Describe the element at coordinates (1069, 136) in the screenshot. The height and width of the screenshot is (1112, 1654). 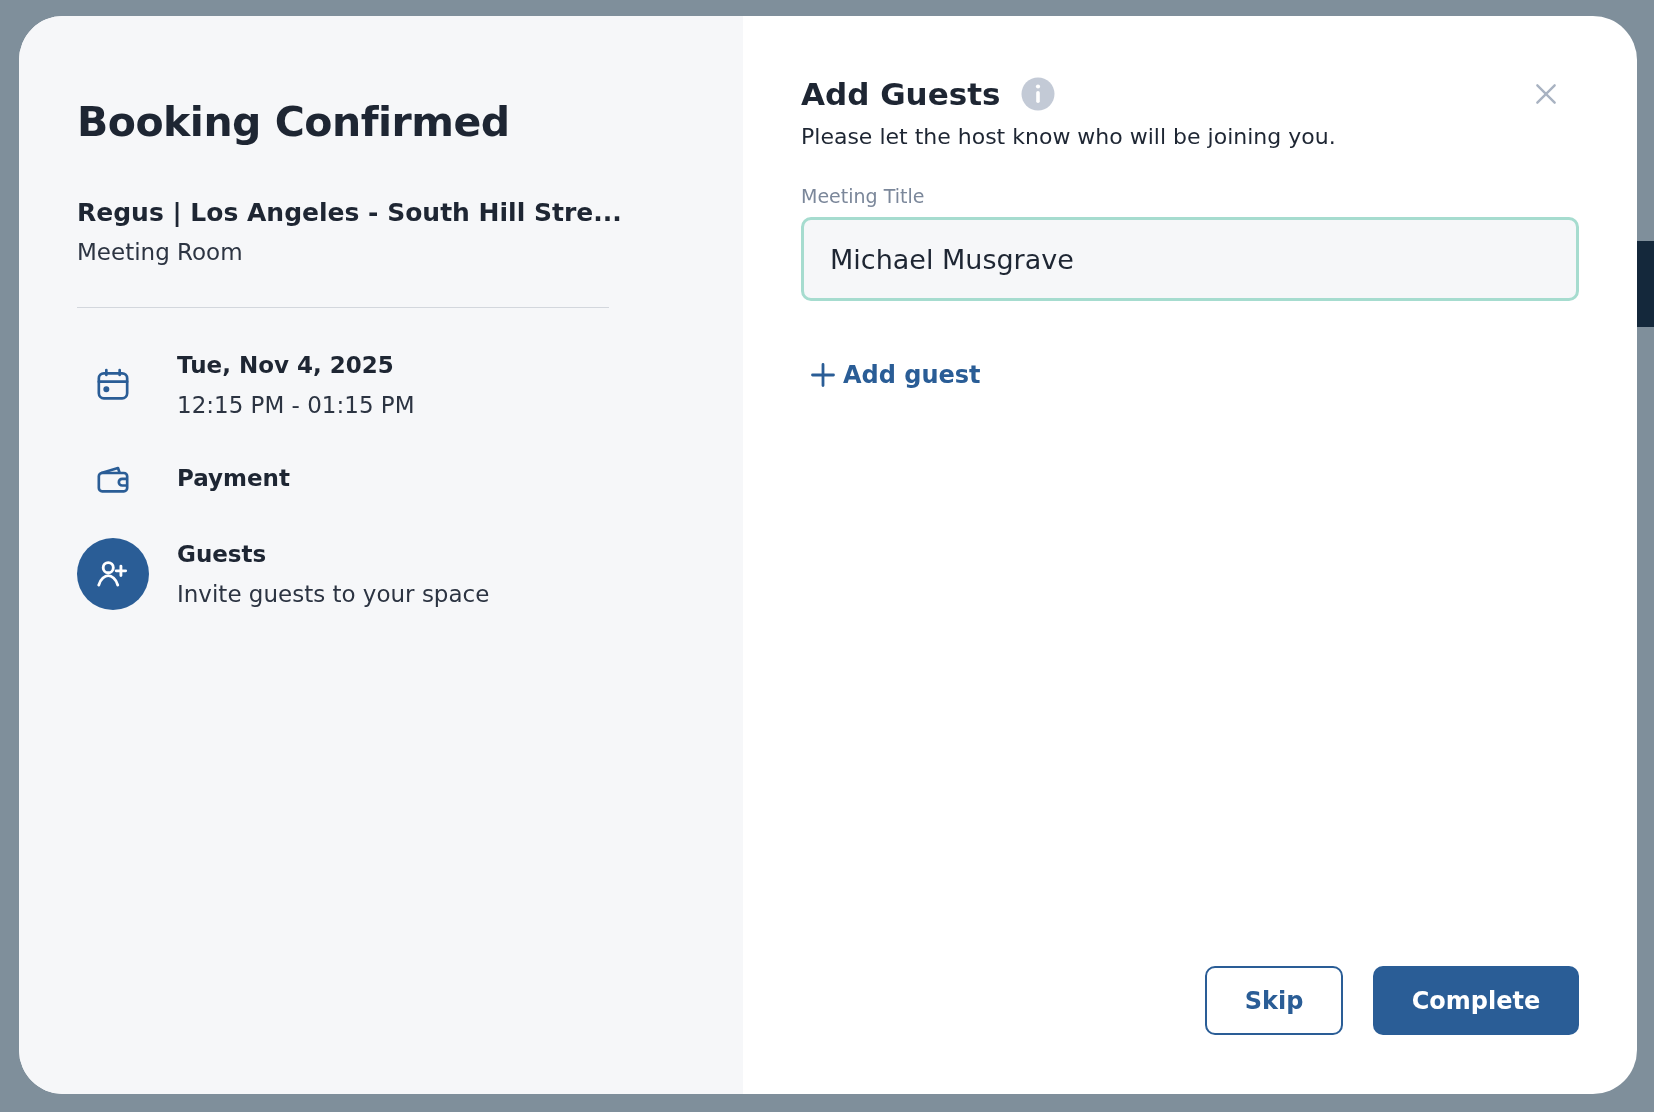
I see `panel-description: Please let the host know who will be joining you.` at that location.